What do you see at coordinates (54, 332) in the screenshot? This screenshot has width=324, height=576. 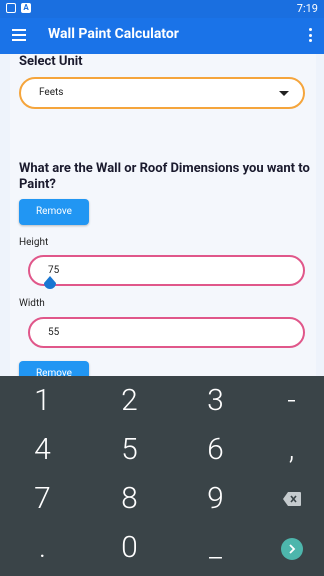 I see `width-value: 55` at bounding box center [54, 332].